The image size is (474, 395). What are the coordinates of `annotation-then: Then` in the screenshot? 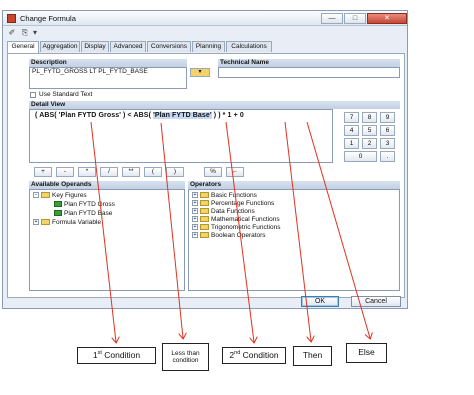 It's located at (312, 356).